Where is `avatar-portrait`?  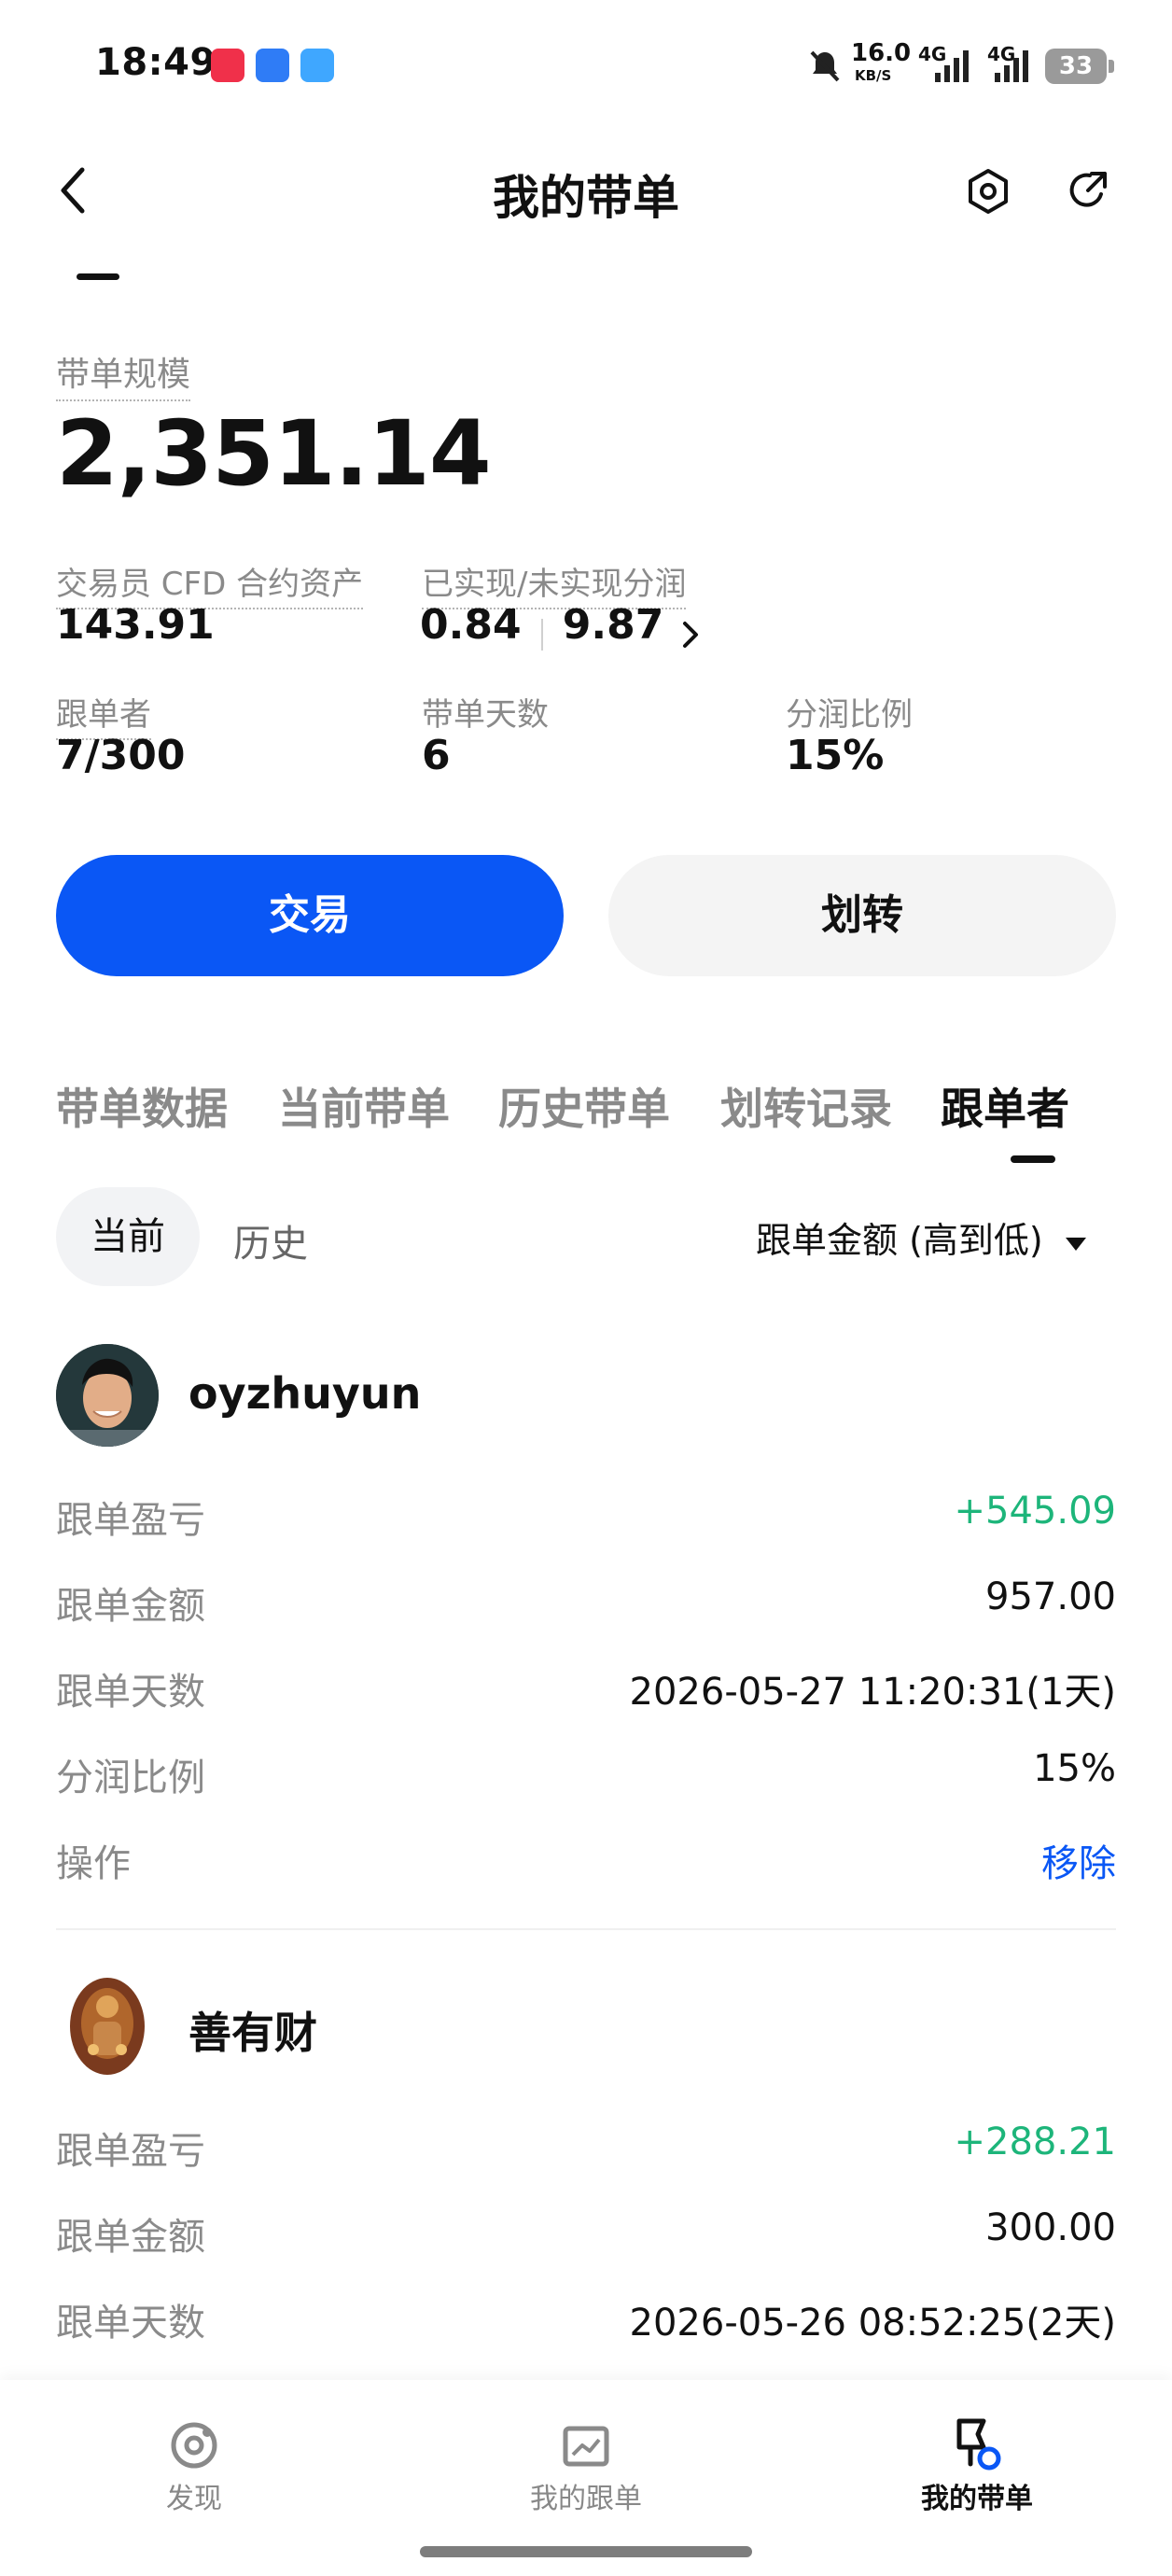
avatar-portrait is located at coordinates (107, 1395).